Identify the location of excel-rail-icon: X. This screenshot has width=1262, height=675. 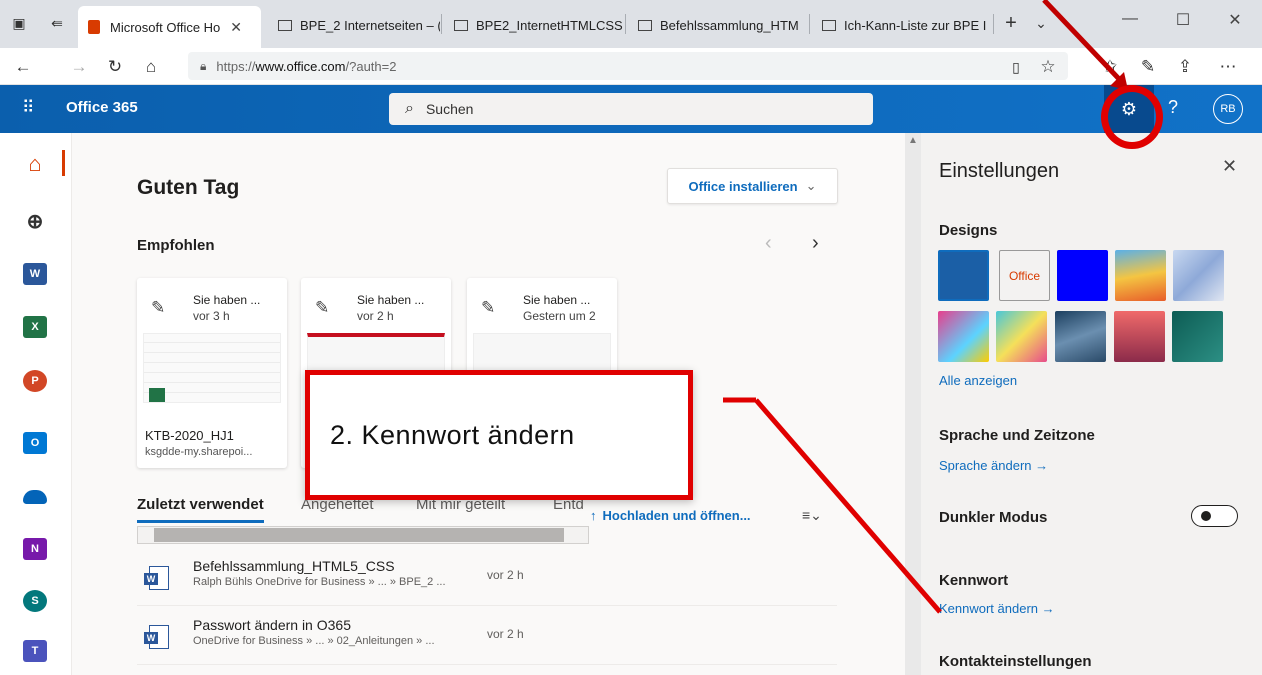
(35, 327).